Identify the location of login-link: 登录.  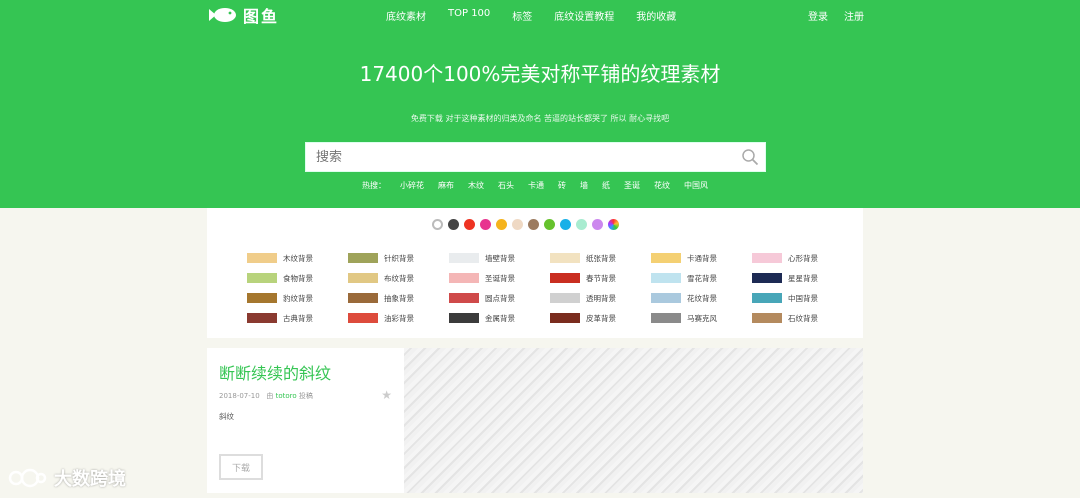
(818, 15).